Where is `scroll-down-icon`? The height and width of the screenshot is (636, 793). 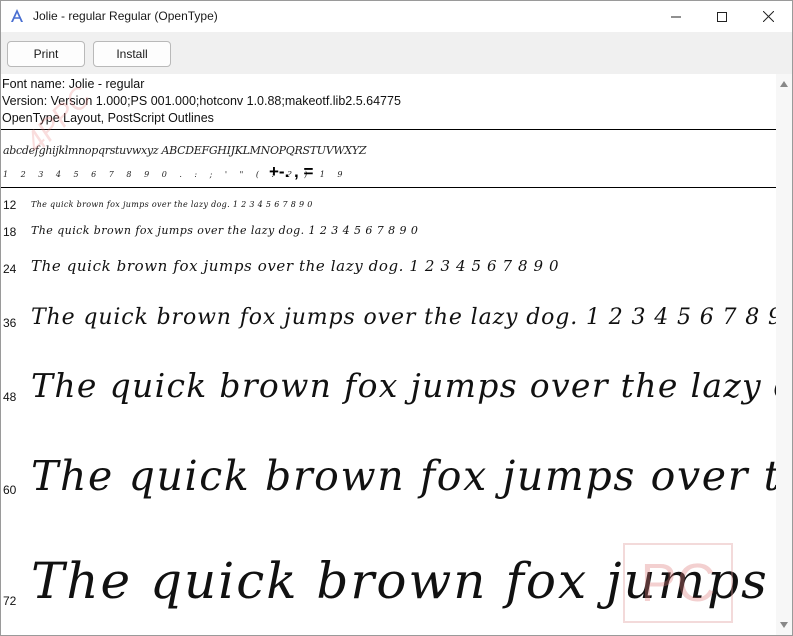
scroll-down-icon is located at coordinates (784, 625).